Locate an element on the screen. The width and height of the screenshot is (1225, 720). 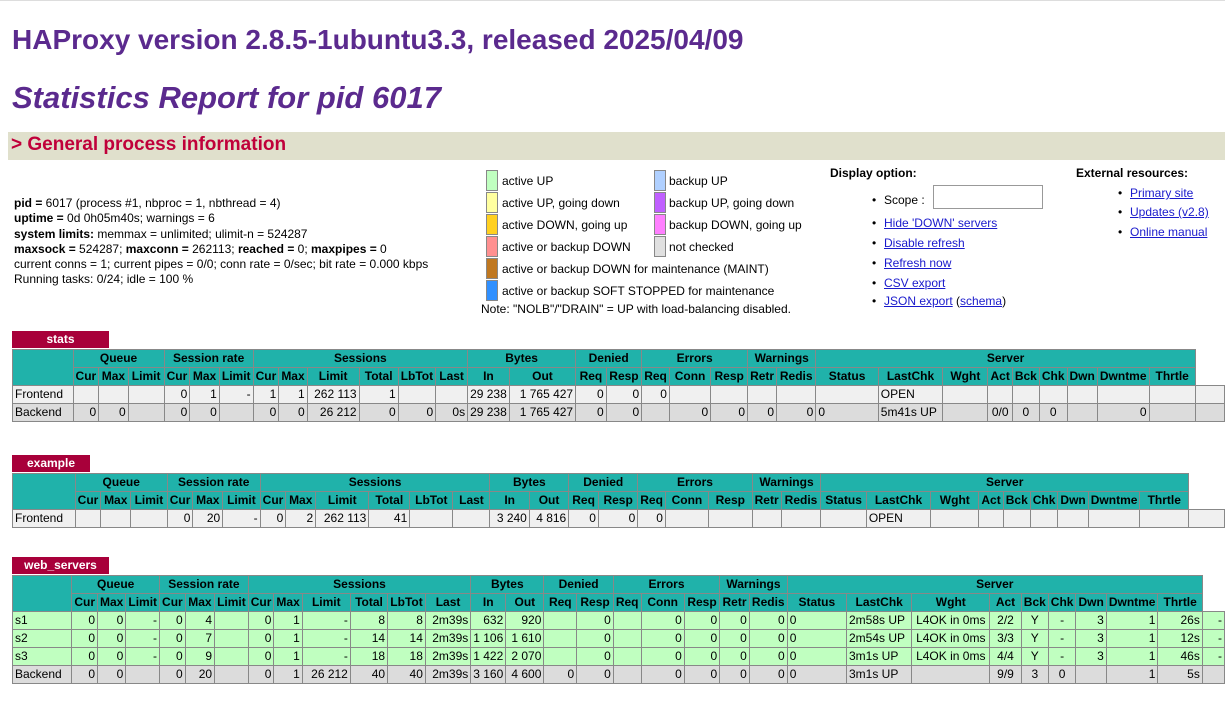
hide-down-link: Hide 'DOWN' servers is located at coordinates (940, 223).